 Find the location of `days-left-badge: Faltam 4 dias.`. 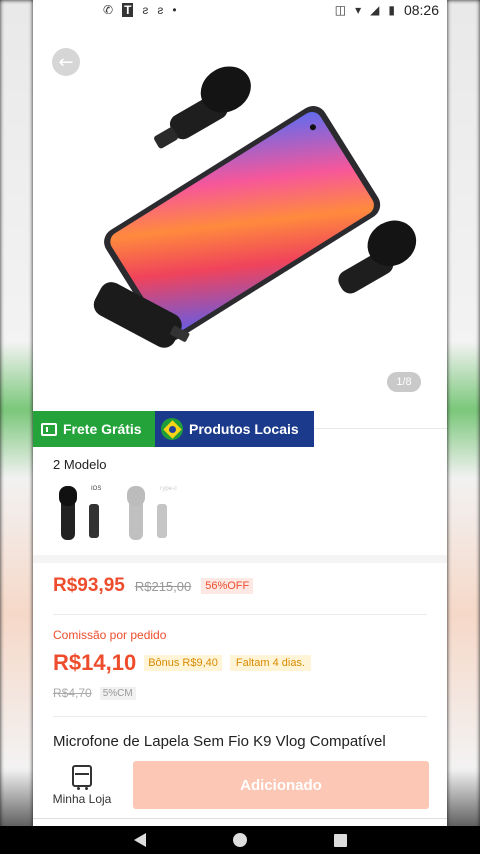

days-left-badge: Faltam 4 dias. is located at coordinates (270, 663).